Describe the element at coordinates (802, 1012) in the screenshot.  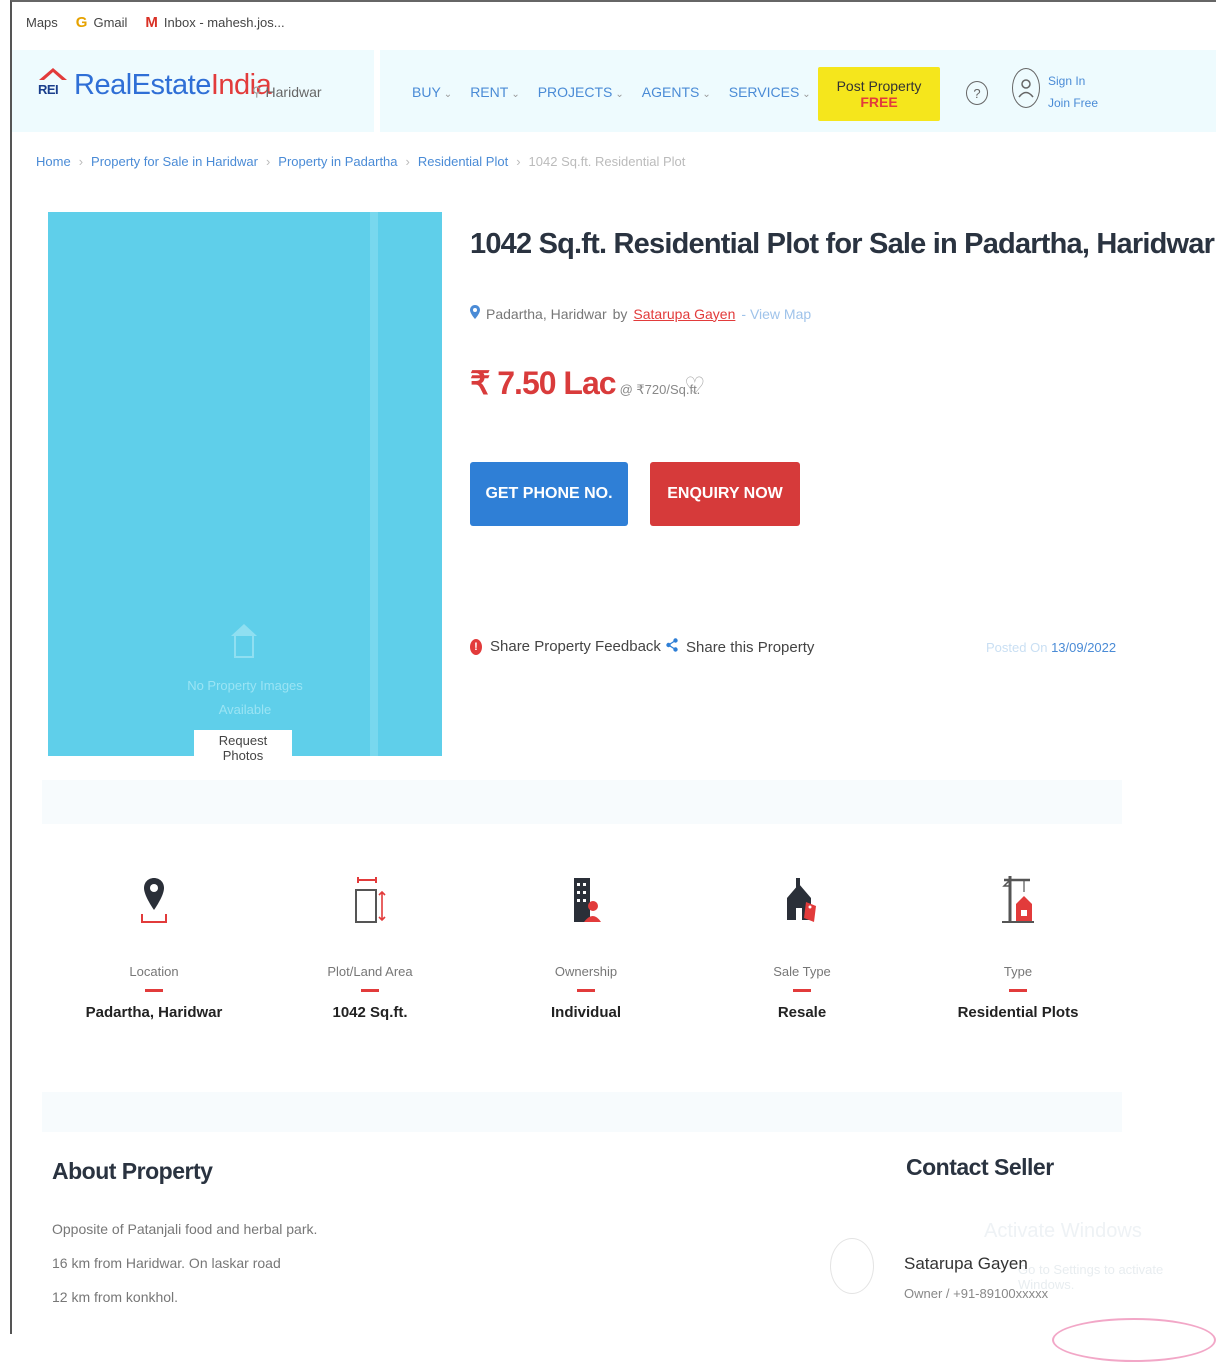
I see `feature-value: Resale` at that location.